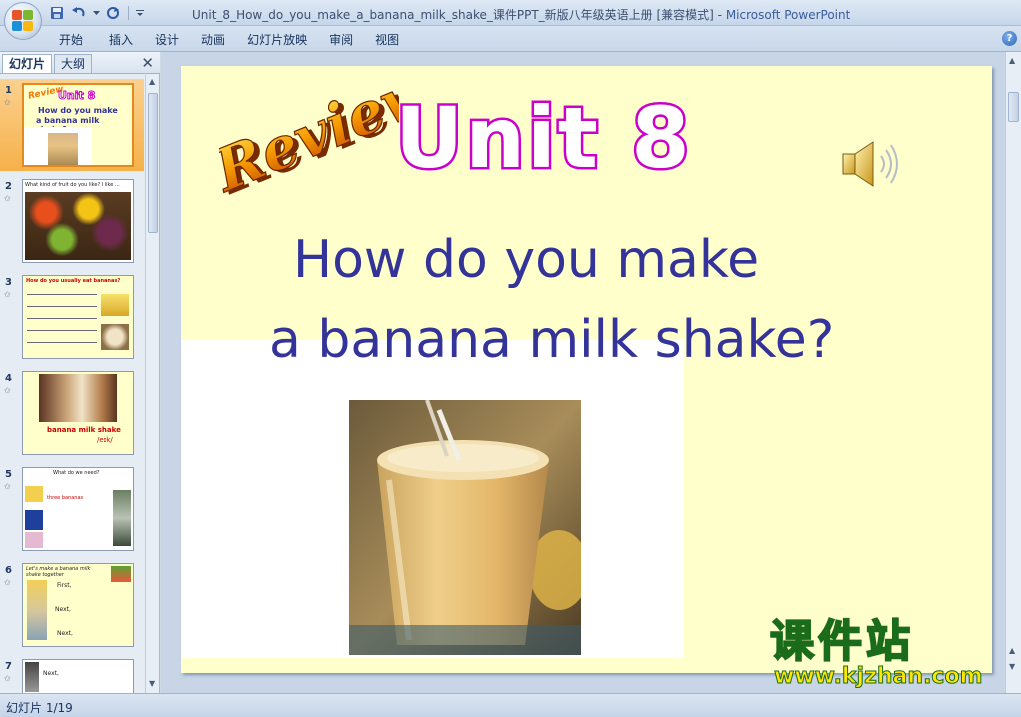 The width and height of the screenshot is (1021, 717). Describe the element at coordinates (73, 63) in the screenshot. I see `tab-outline: 大纲` at that location.